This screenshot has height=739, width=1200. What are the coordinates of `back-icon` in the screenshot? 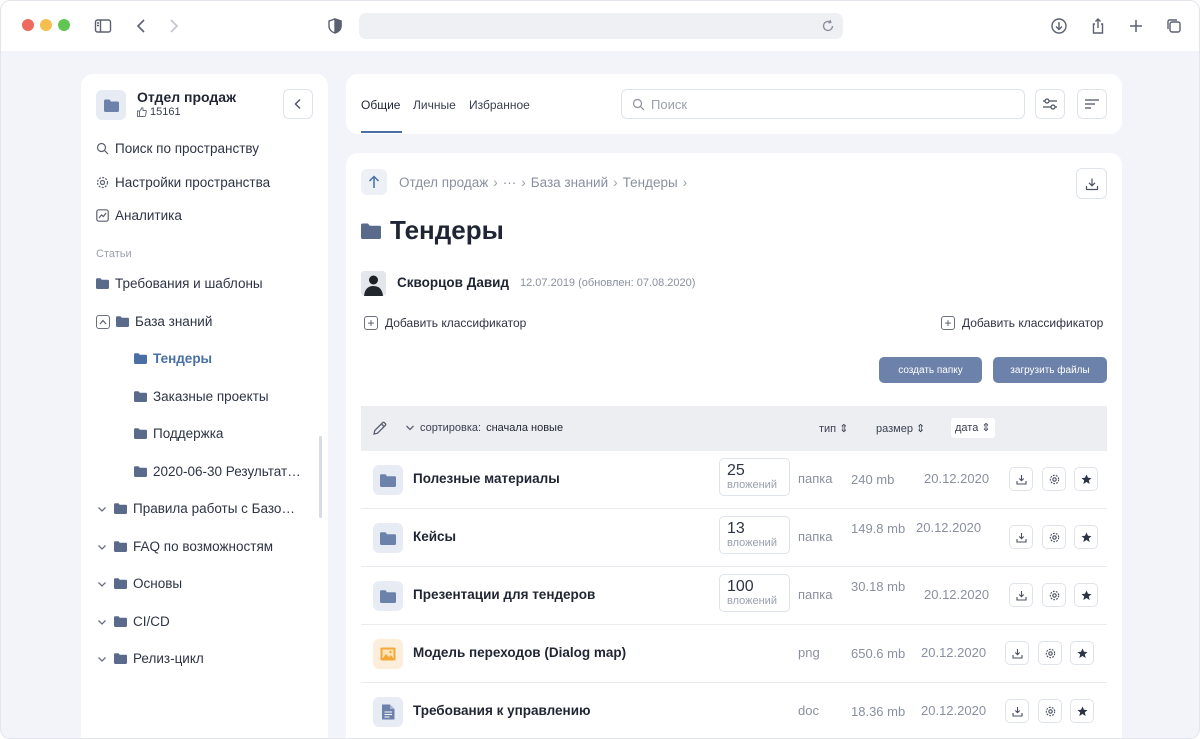 It's located at (142, 26).